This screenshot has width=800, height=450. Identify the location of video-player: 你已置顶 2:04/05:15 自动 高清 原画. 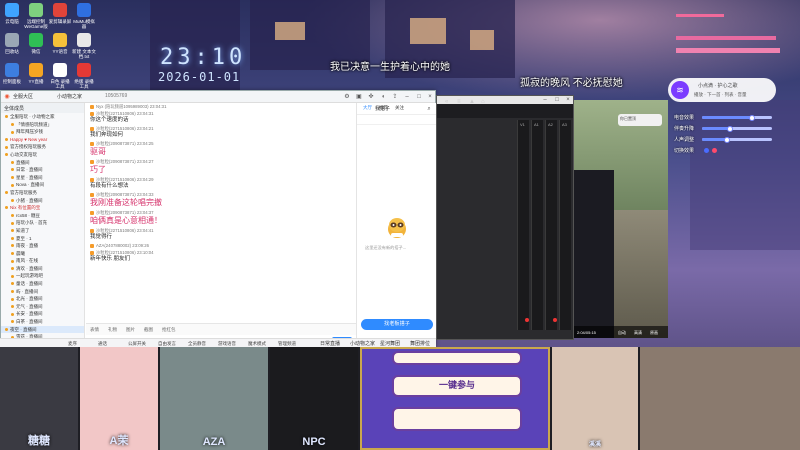
(621, 219).